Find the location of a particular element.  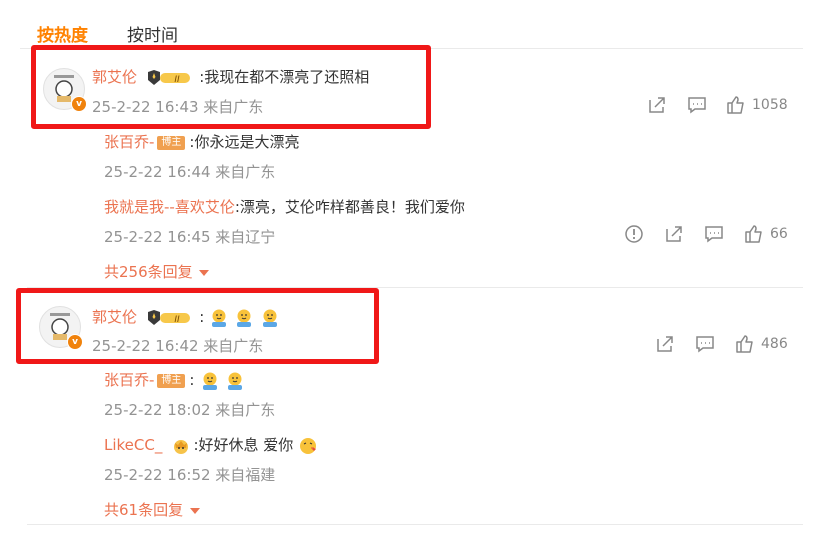

tab-time: 按时间 is located at coordinates (152, 33).